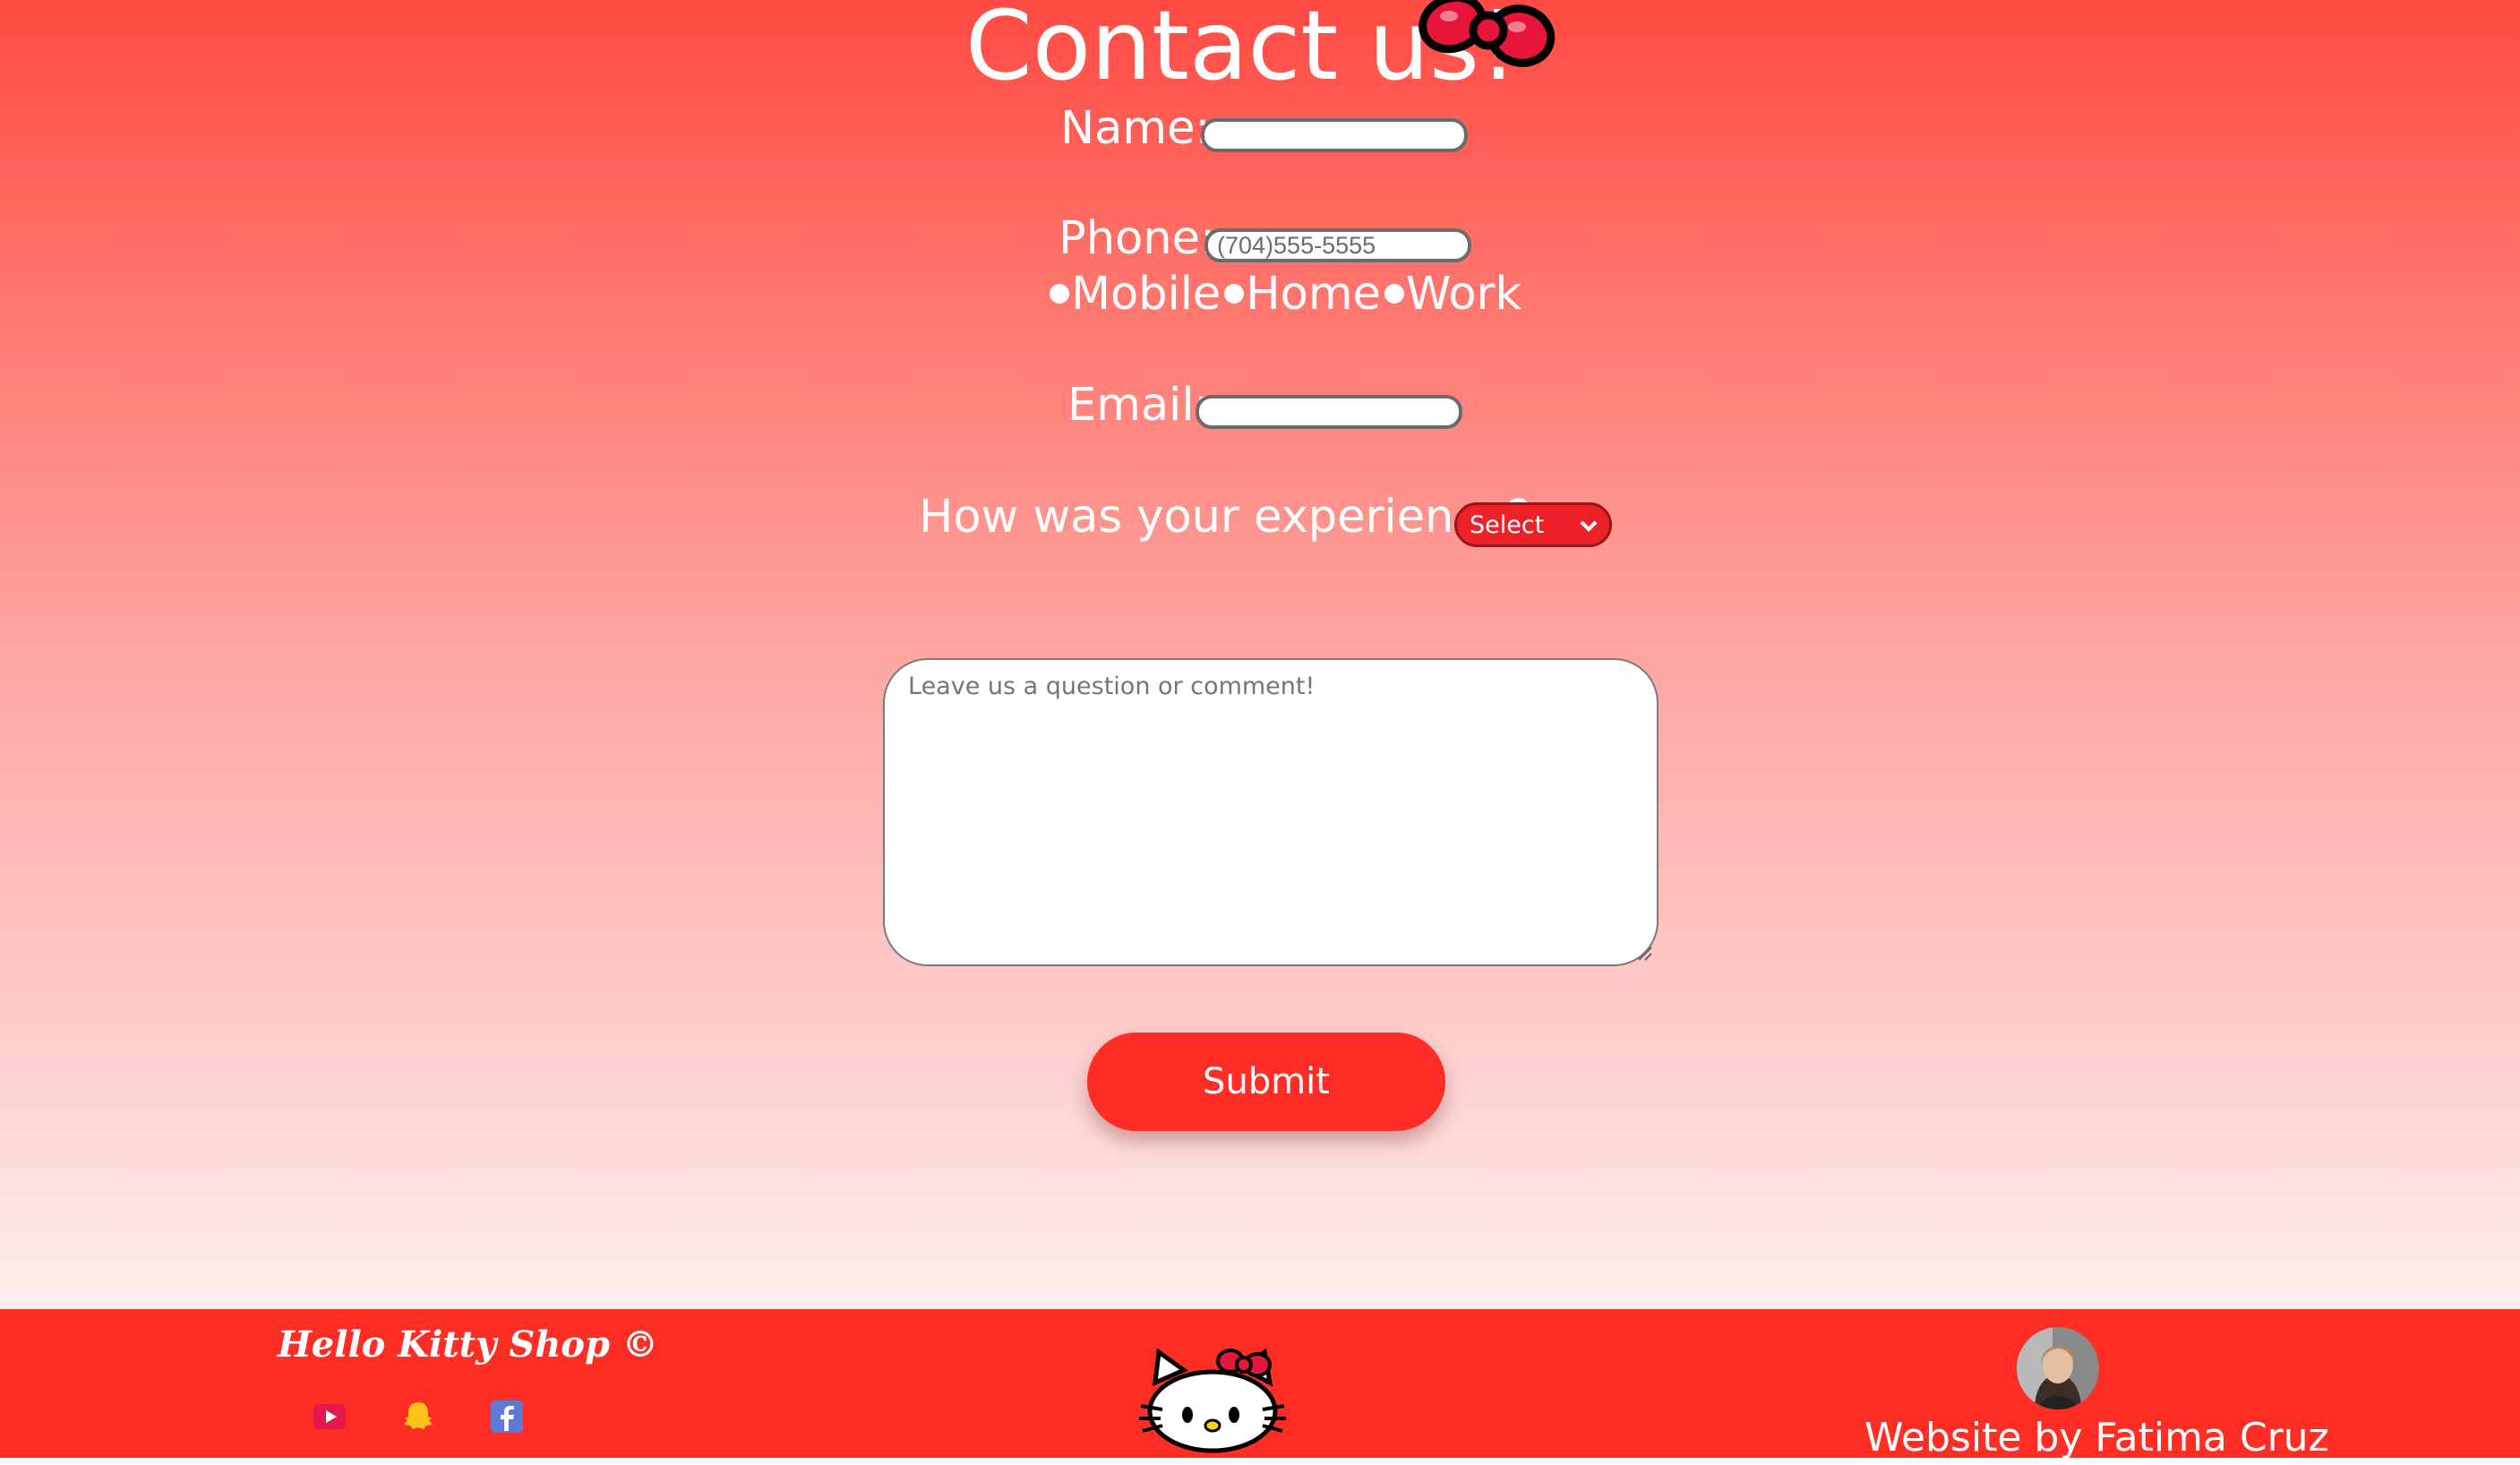 This screenshot has height=1465, width=2520. Describe the element at coordinates (1507, 524) in the screenshot. I see `experience-select-value: Select` at that location.